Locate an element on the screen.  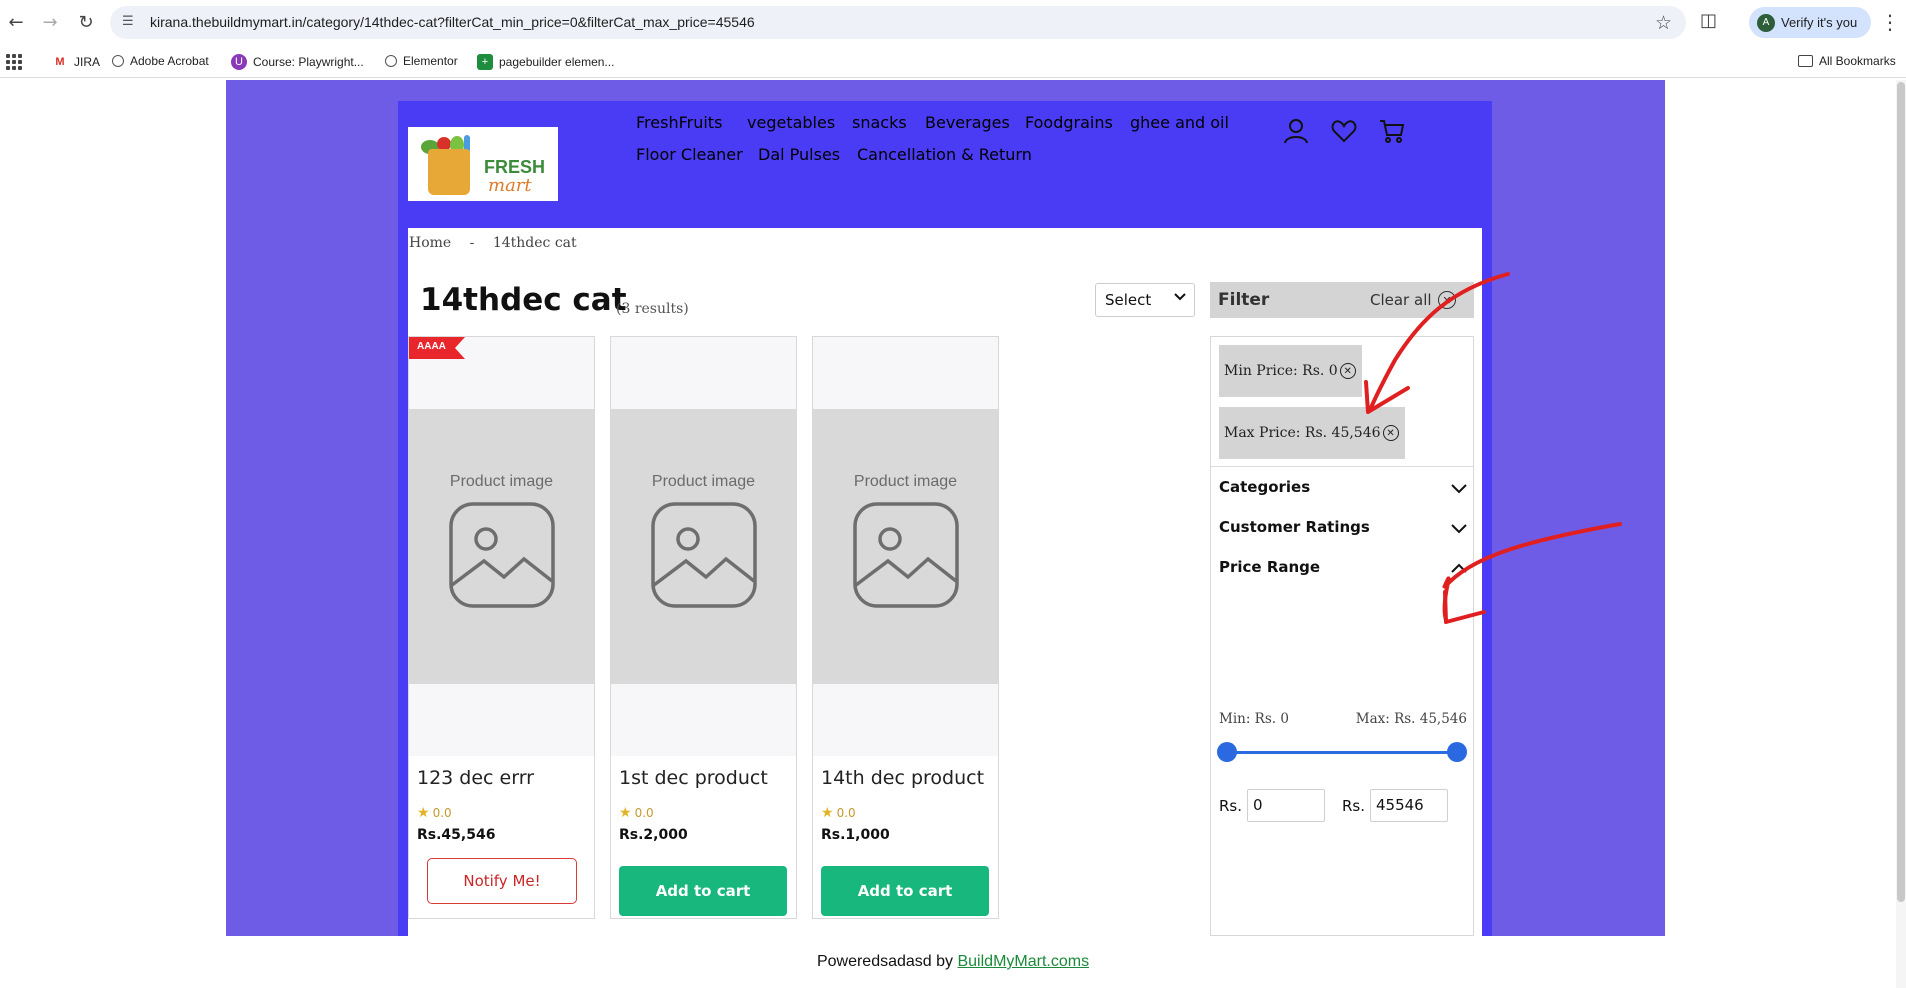
verify-label: Verify it's you is located at coordinates (1819, 22).